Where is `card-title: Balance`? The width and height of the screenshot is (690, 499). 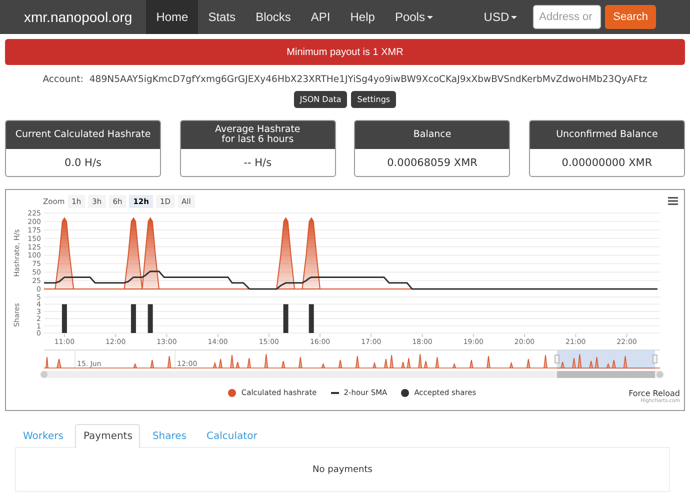 card-title: Balance is located at coordinates (432, 135).